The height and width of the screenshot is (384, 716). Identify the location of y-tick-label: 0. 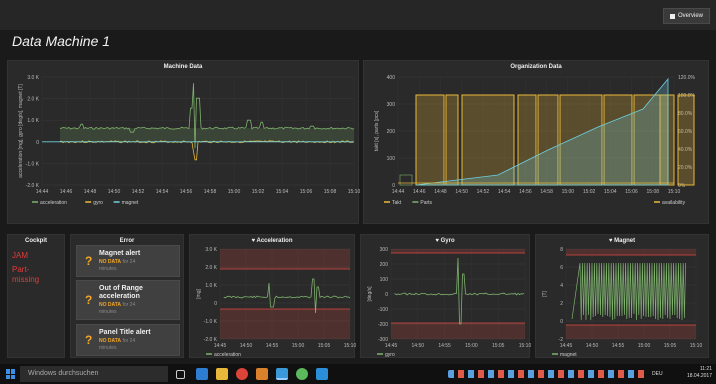
(561, 322).